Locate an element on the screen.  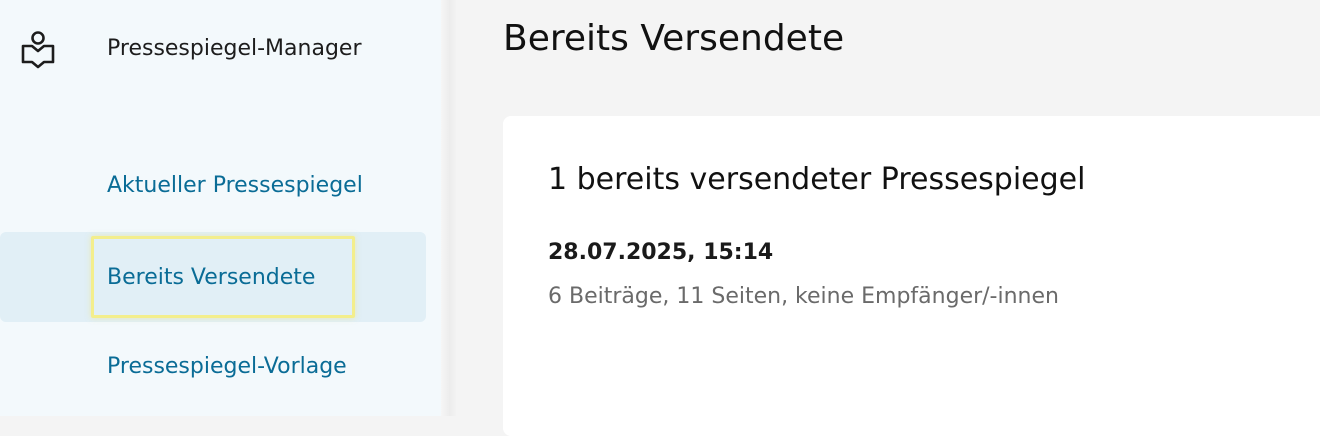
entry-date: 28.07.2025, 15:14 is located at coordinates (660, 252).